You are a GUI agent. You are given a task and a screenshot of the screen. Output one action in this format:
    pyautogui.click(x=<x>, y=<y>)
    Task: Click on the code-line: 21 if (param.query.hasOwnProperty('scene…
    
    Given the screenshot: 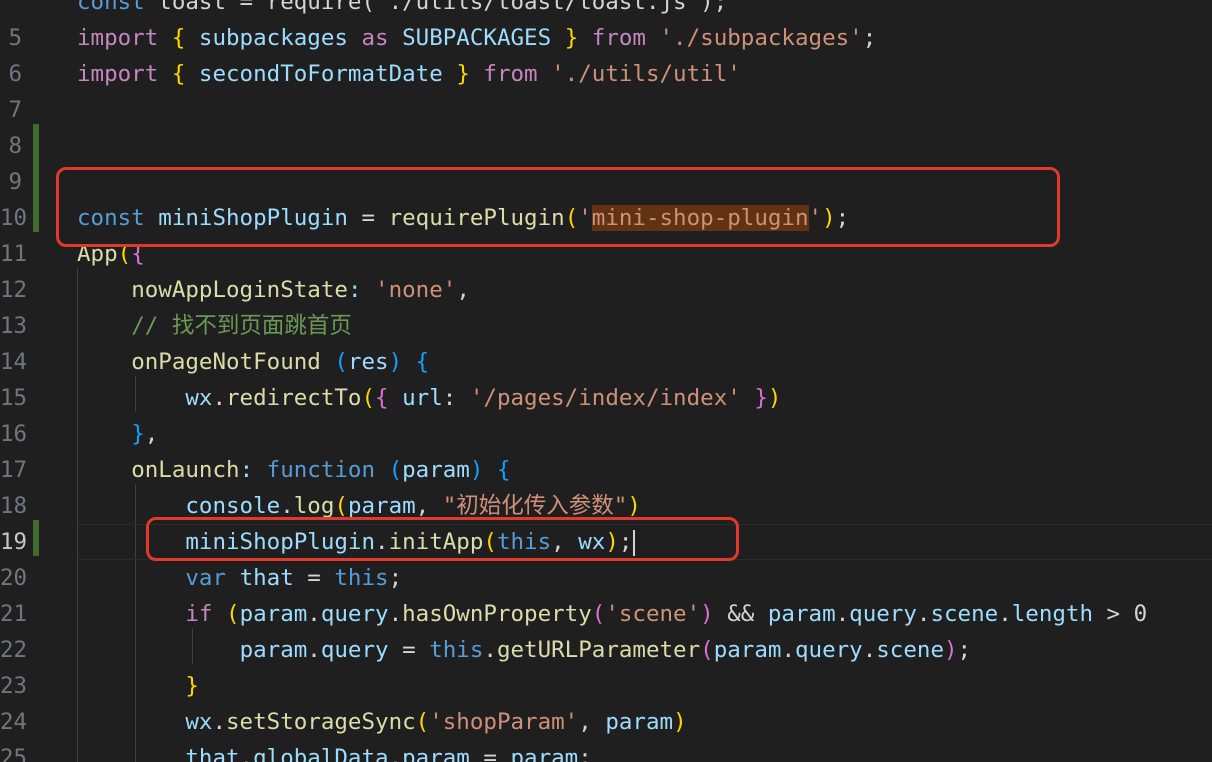 What is the action you would take?
    pyautogui.click(x=606, y=614)
    